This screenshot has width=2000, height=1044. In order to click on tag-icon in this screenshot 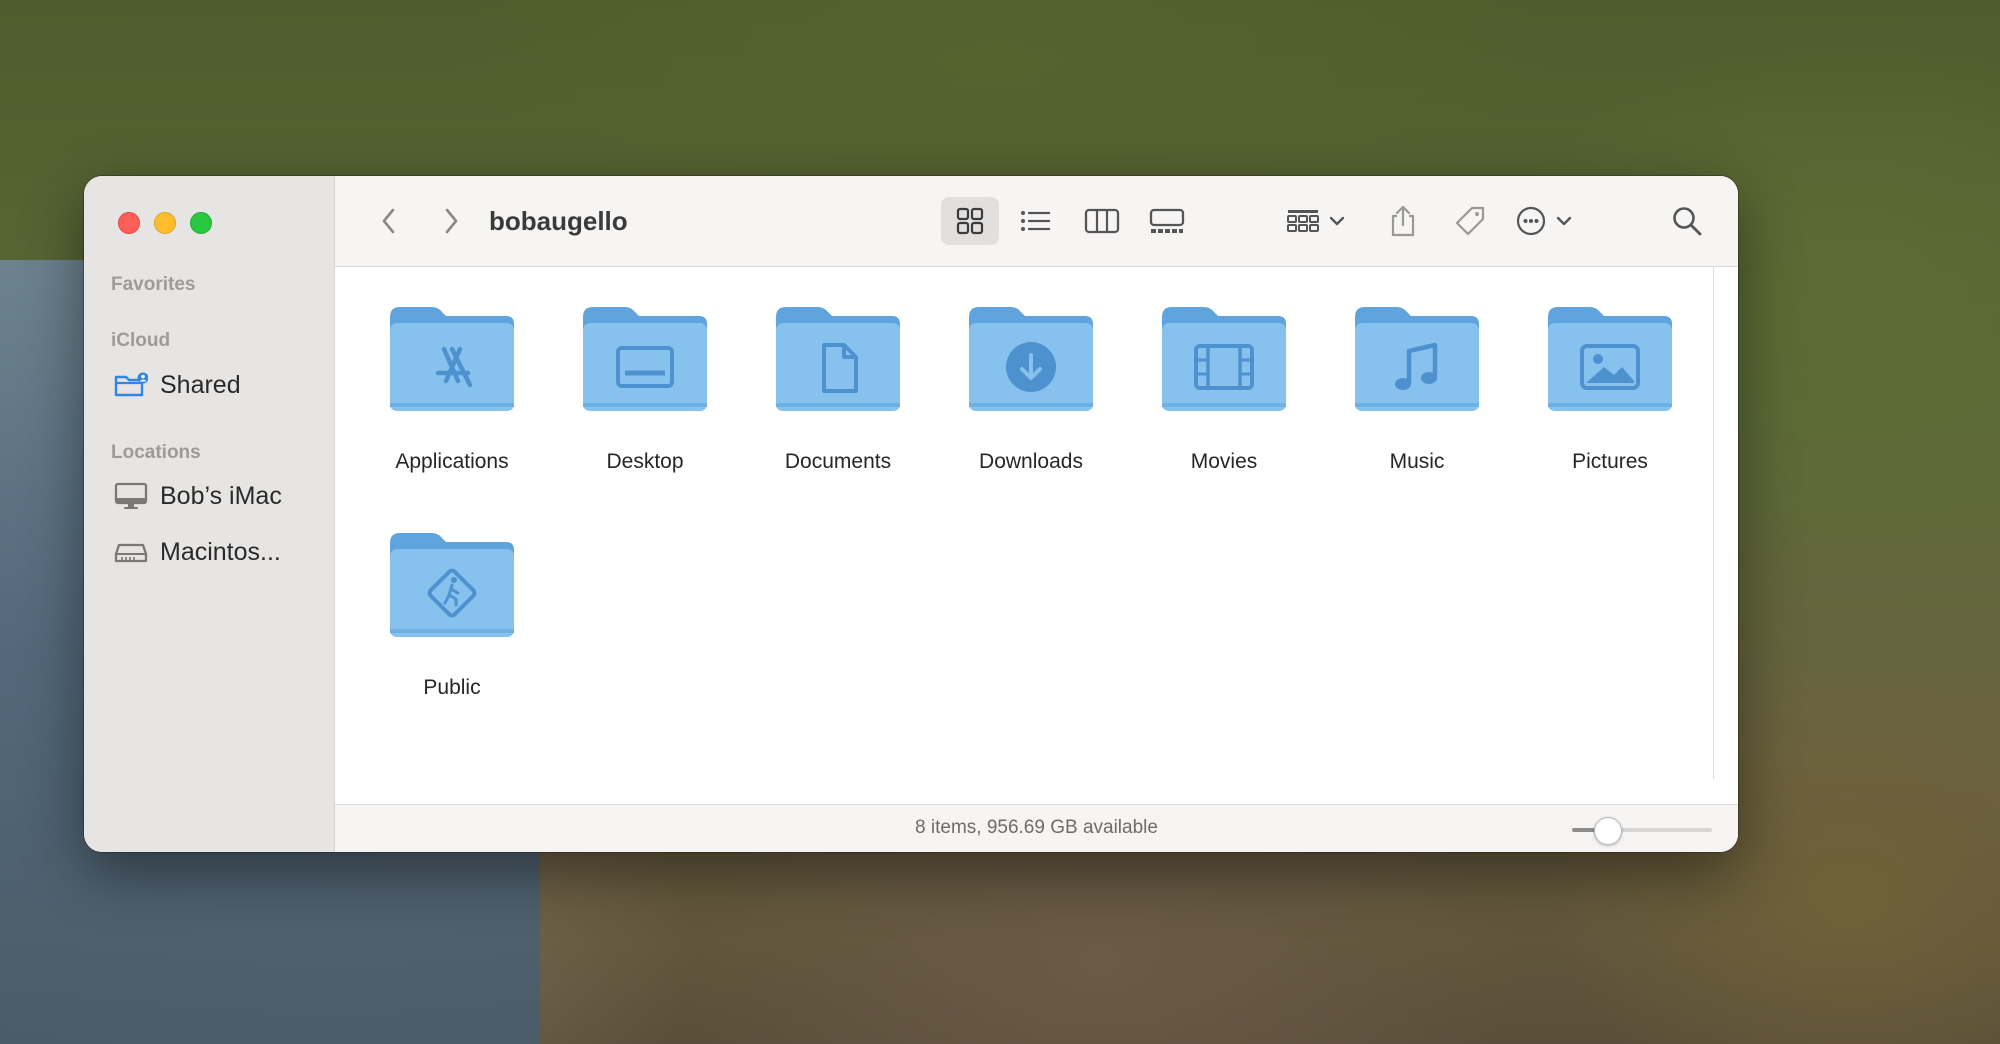, I will do `click(1470, 221)`.